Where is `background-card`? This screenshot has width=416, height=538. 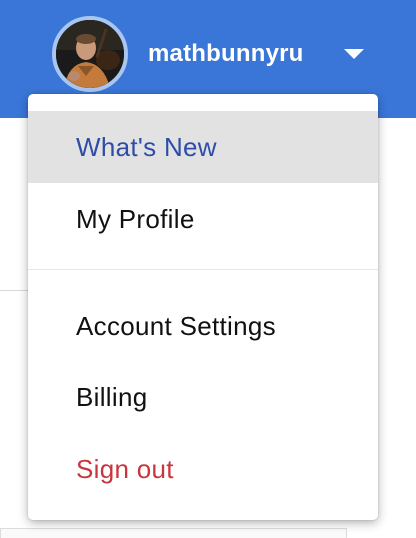
background-card is located at coordinates (173, 533).